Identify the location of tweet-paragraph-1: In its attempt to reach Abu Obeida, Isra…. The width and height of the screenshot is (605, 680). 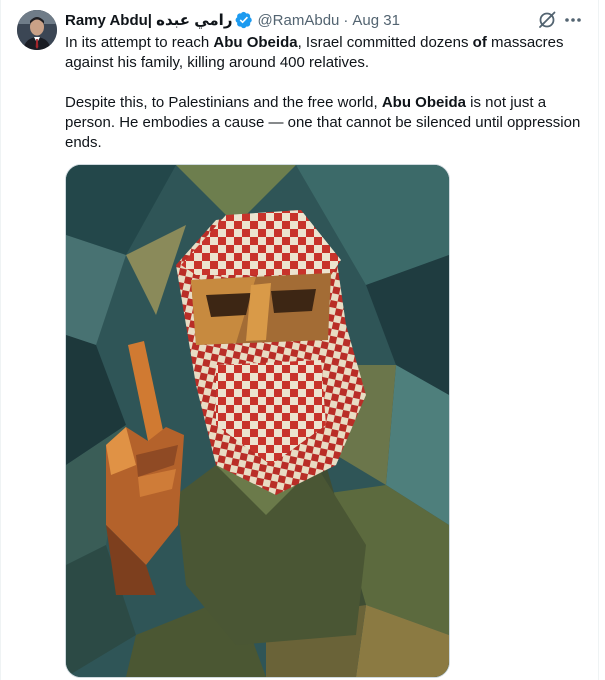
(314, 52).